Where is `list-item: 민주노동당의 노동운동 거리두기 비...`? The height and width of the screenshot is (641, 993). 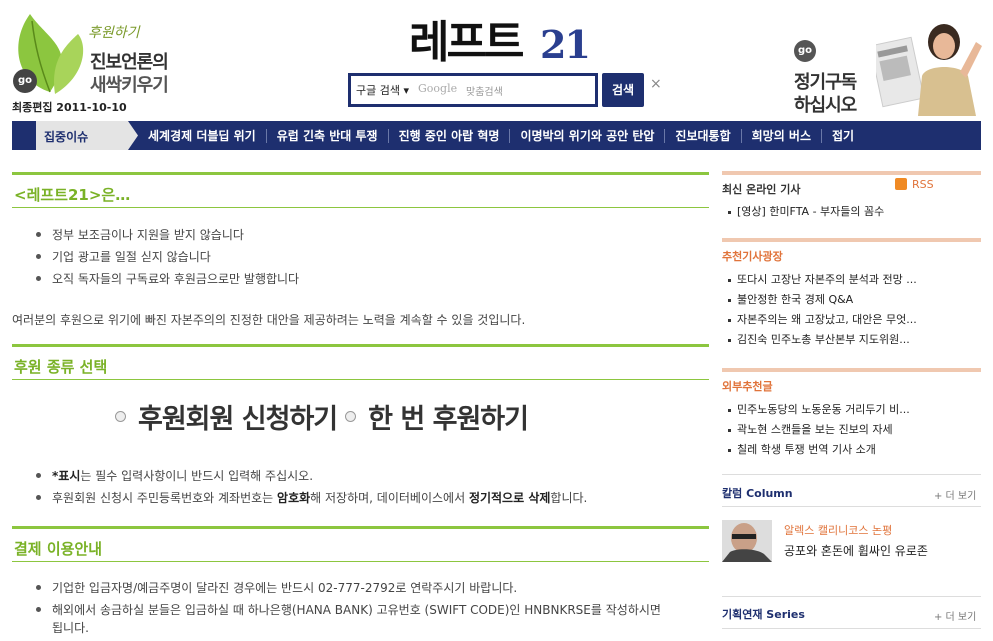
list-item: 민주노동당의 노동운동 거리두기 비... is located at coordinates (819, 412).